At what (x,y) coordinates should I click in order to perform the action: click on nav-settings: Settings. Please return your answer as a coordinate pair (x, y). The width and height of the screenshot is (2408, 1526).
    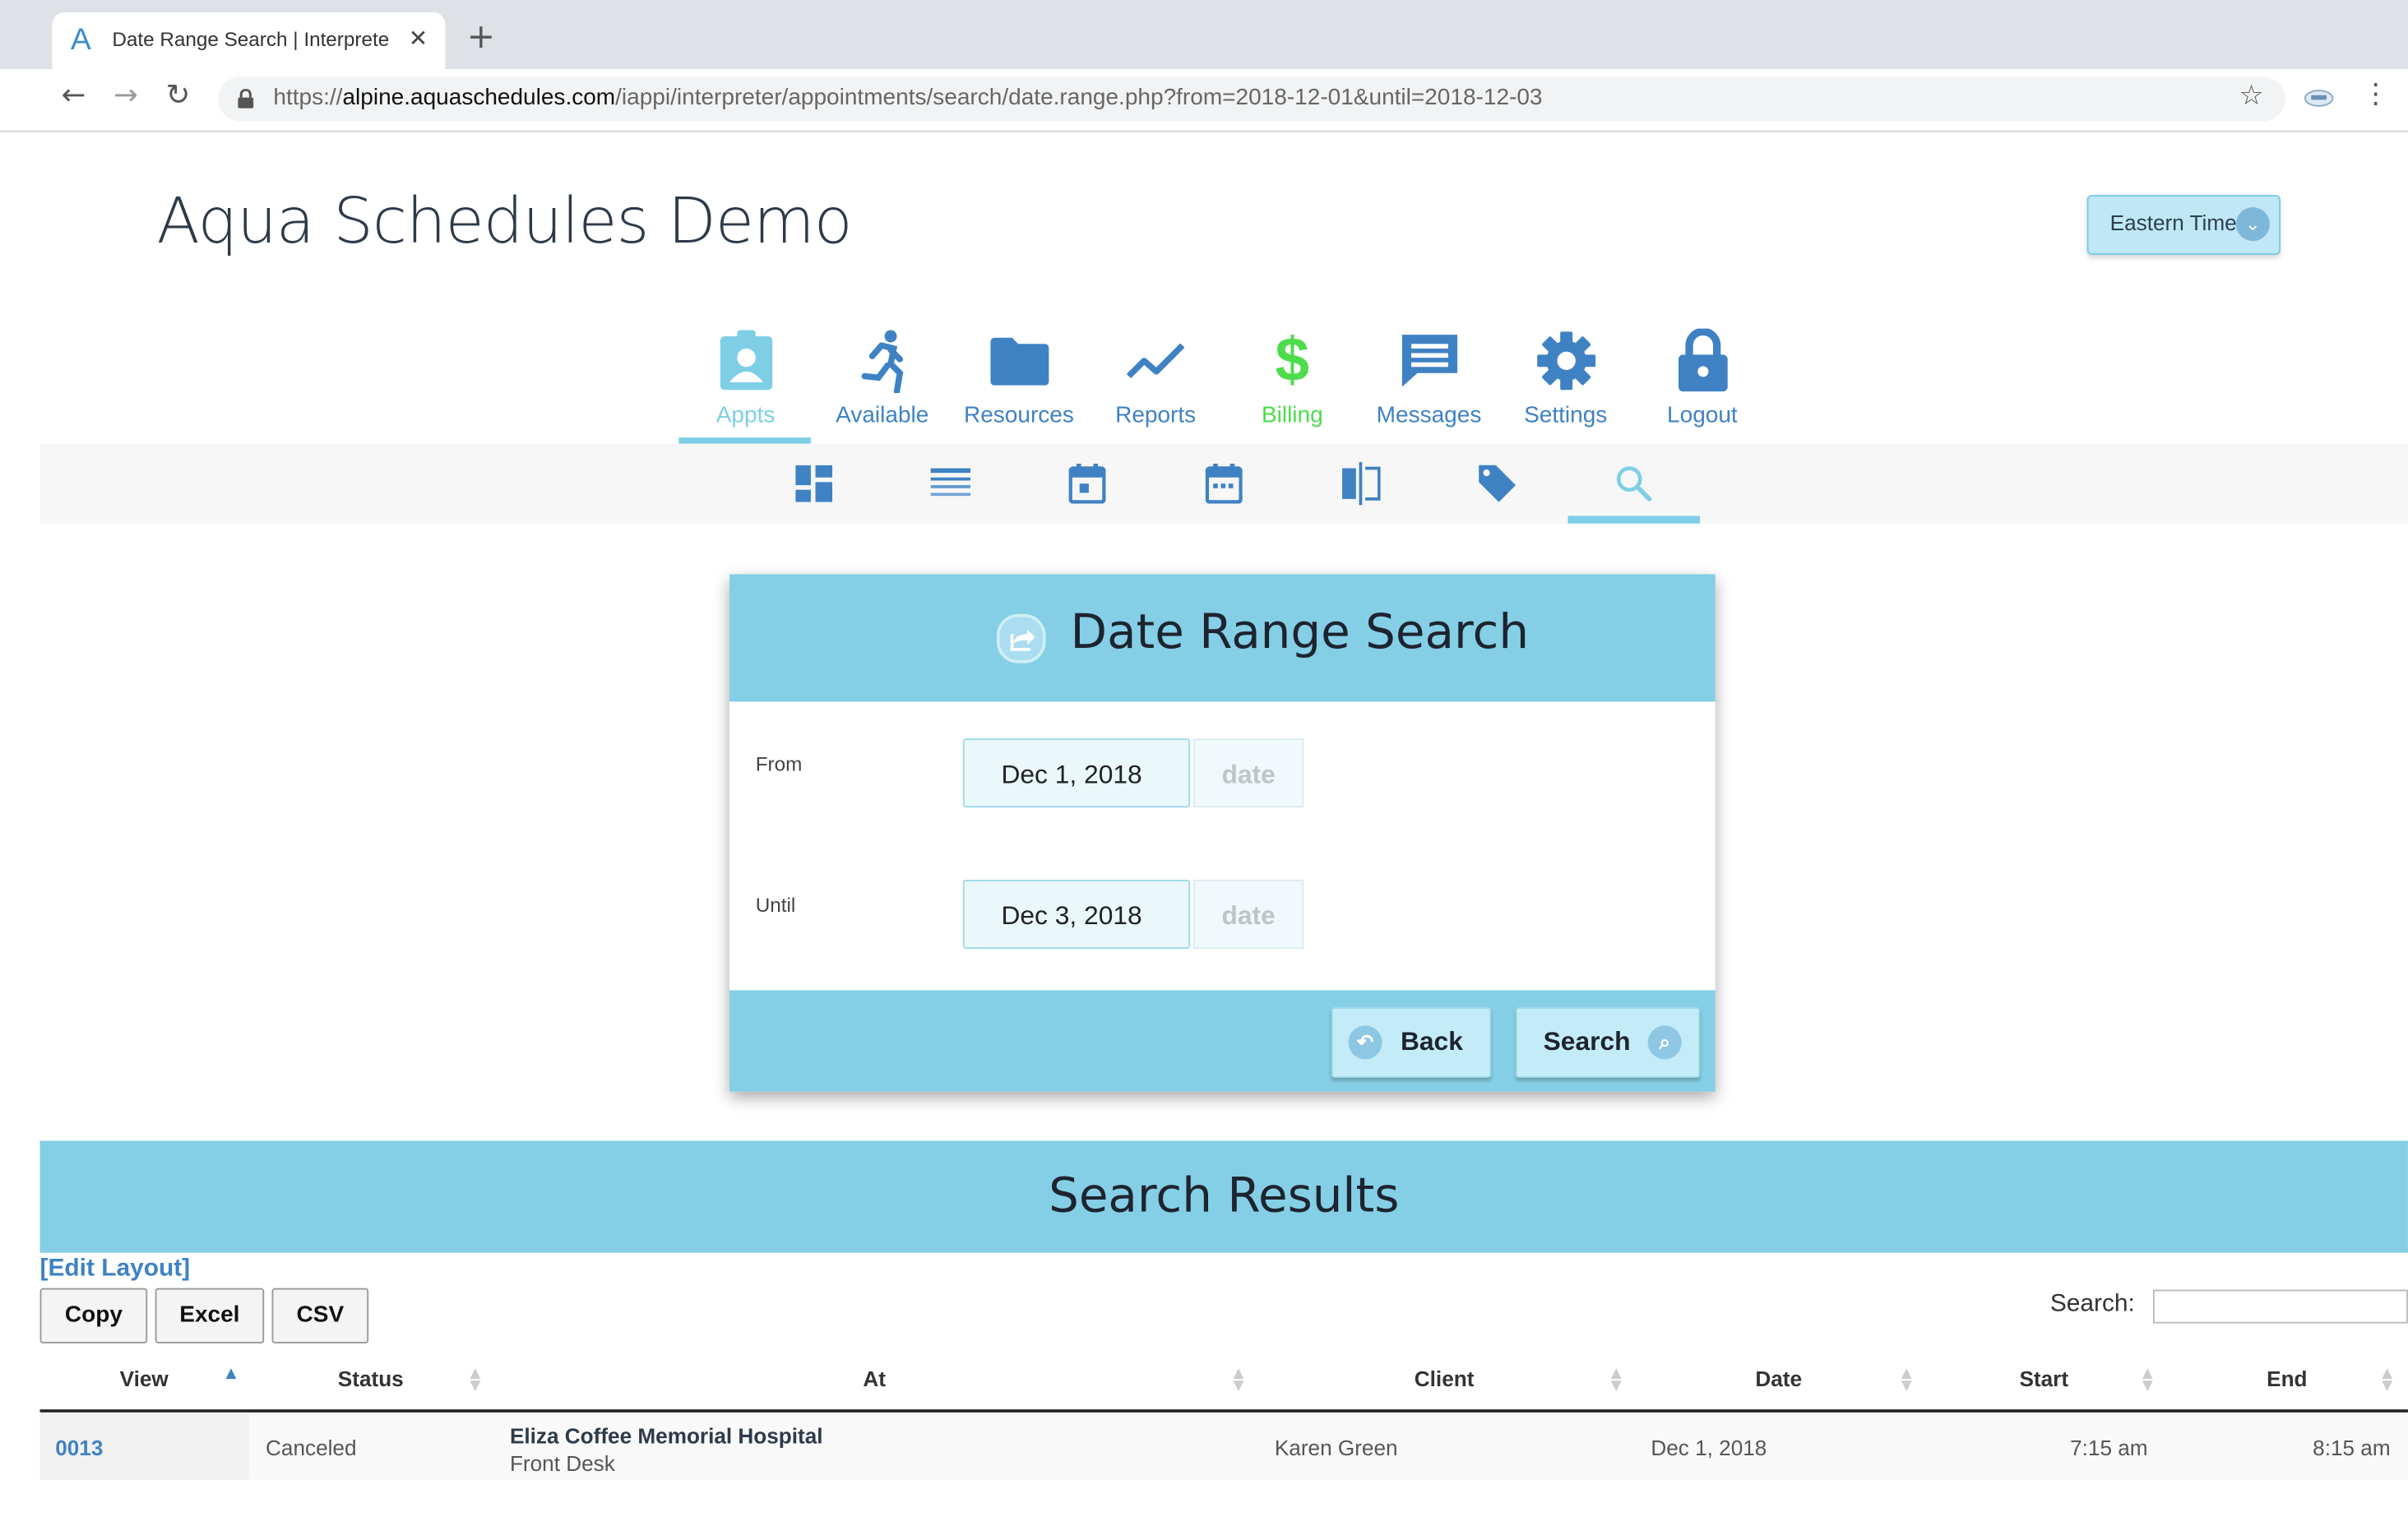
    Looking at the image, I should click on (1566, 375).